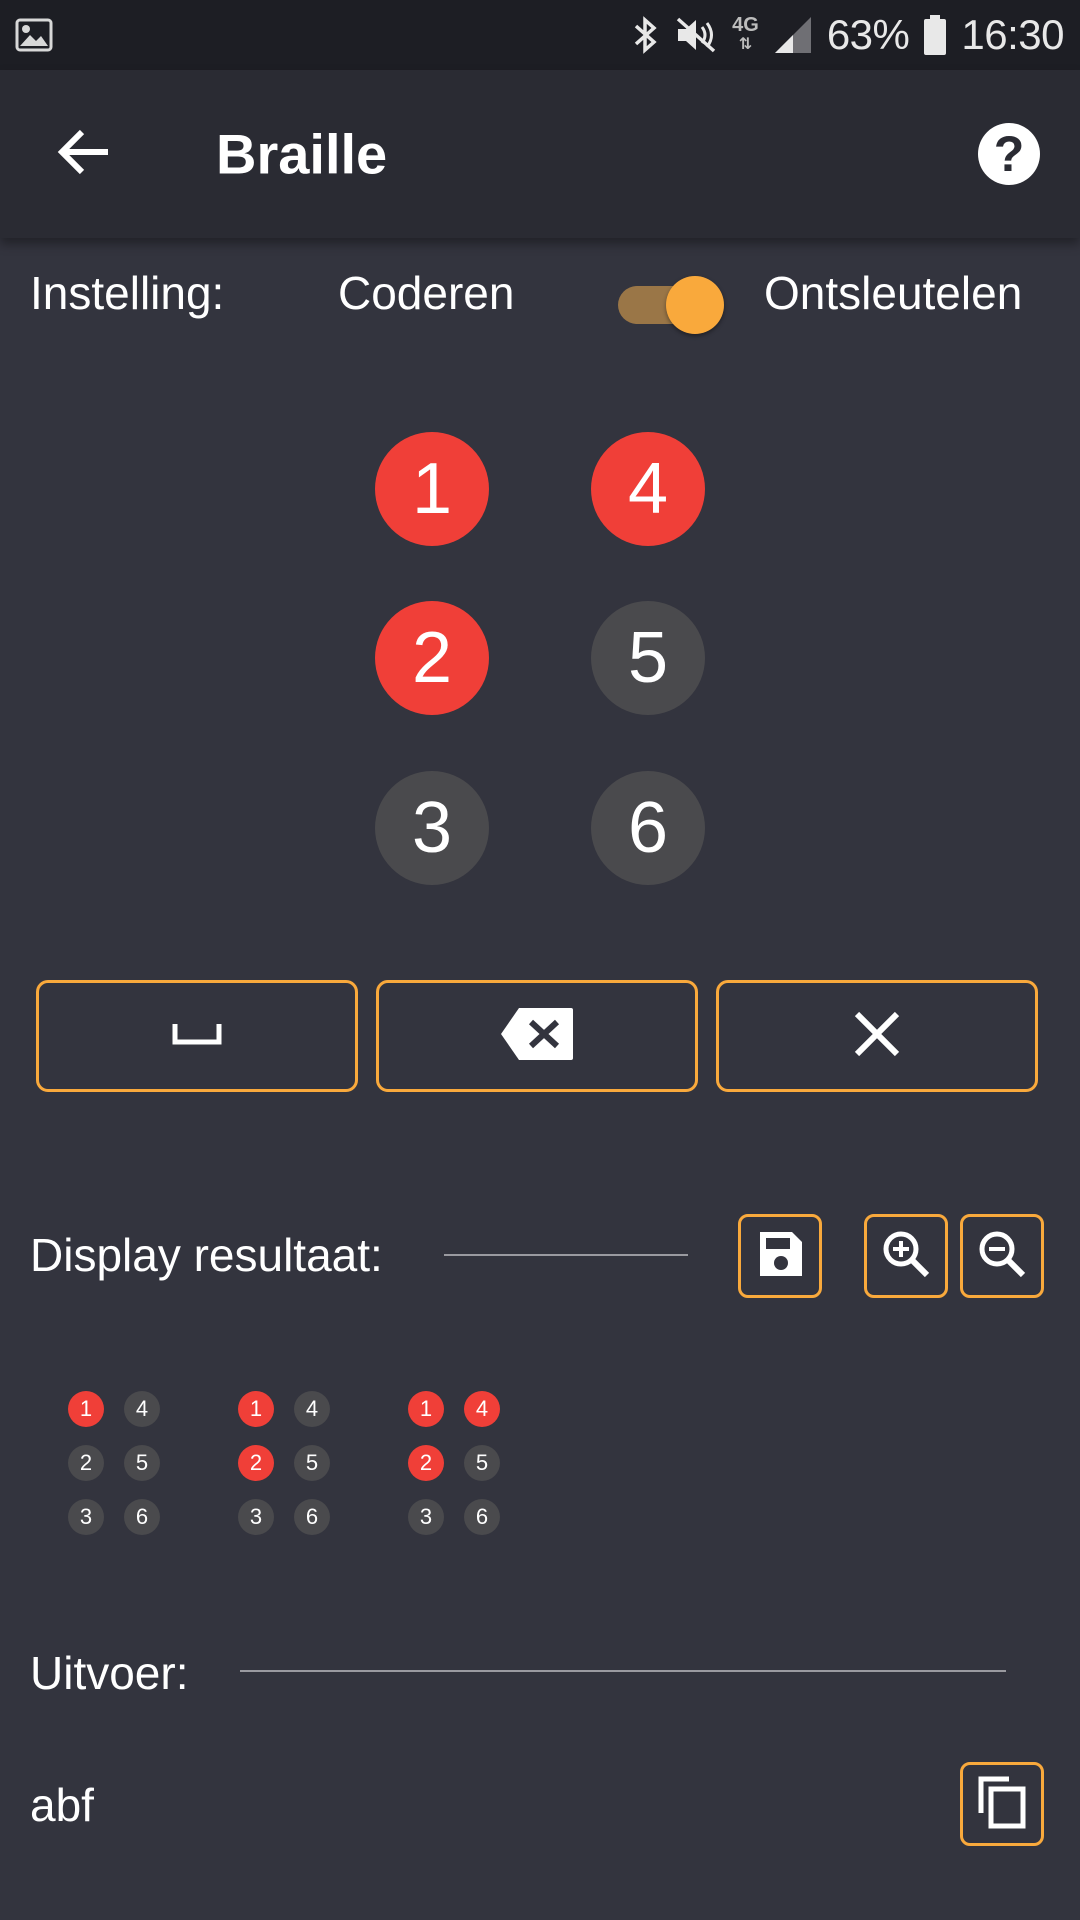 The height and width of the screenshot is (1920, 1080). What do you see at coordinates (893, 293) in the screenshot?
I see `mode-decode-label: Ontsleutelen` at bounding box center [893, 293].